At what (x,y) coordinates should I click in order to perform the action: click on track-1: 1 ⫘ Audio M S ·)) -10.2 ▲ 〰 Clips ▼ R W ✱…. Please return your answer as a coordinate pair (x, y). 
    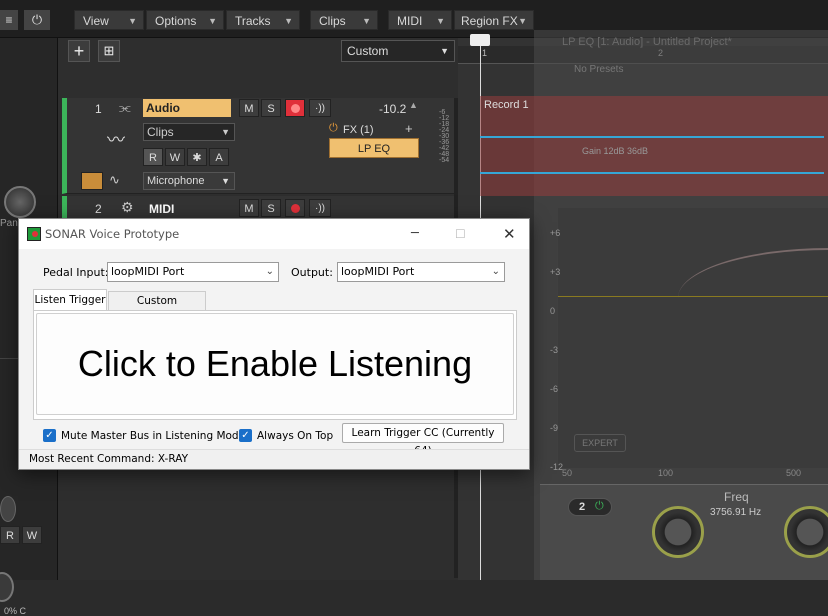
    Looking at the image, I should click on (259, 146).